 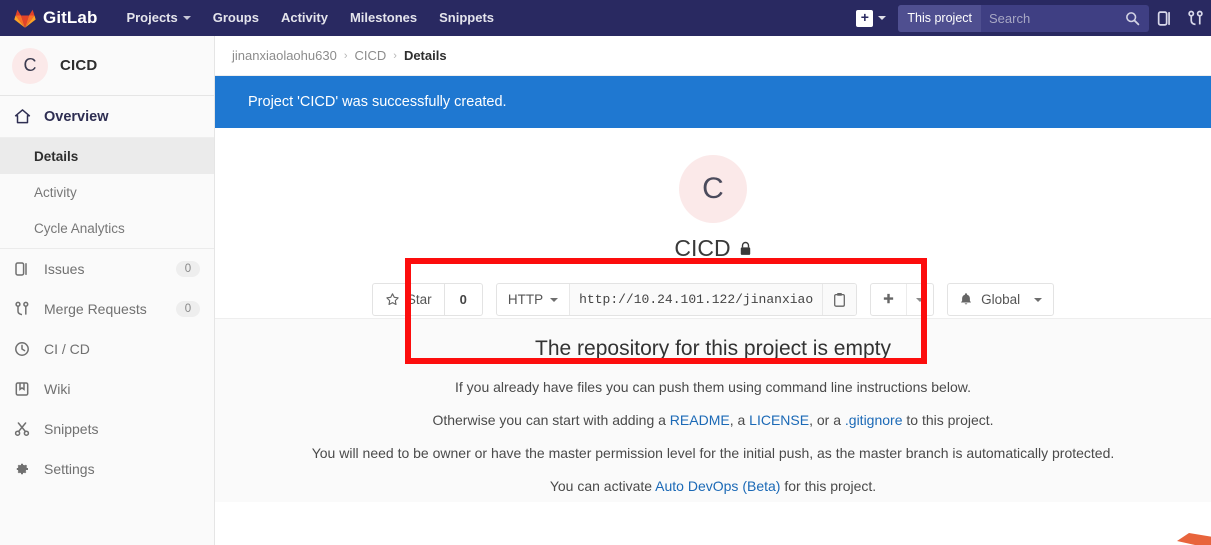 I want to click on nav-link-groups-label: Groups, so click(x=235, y=17).